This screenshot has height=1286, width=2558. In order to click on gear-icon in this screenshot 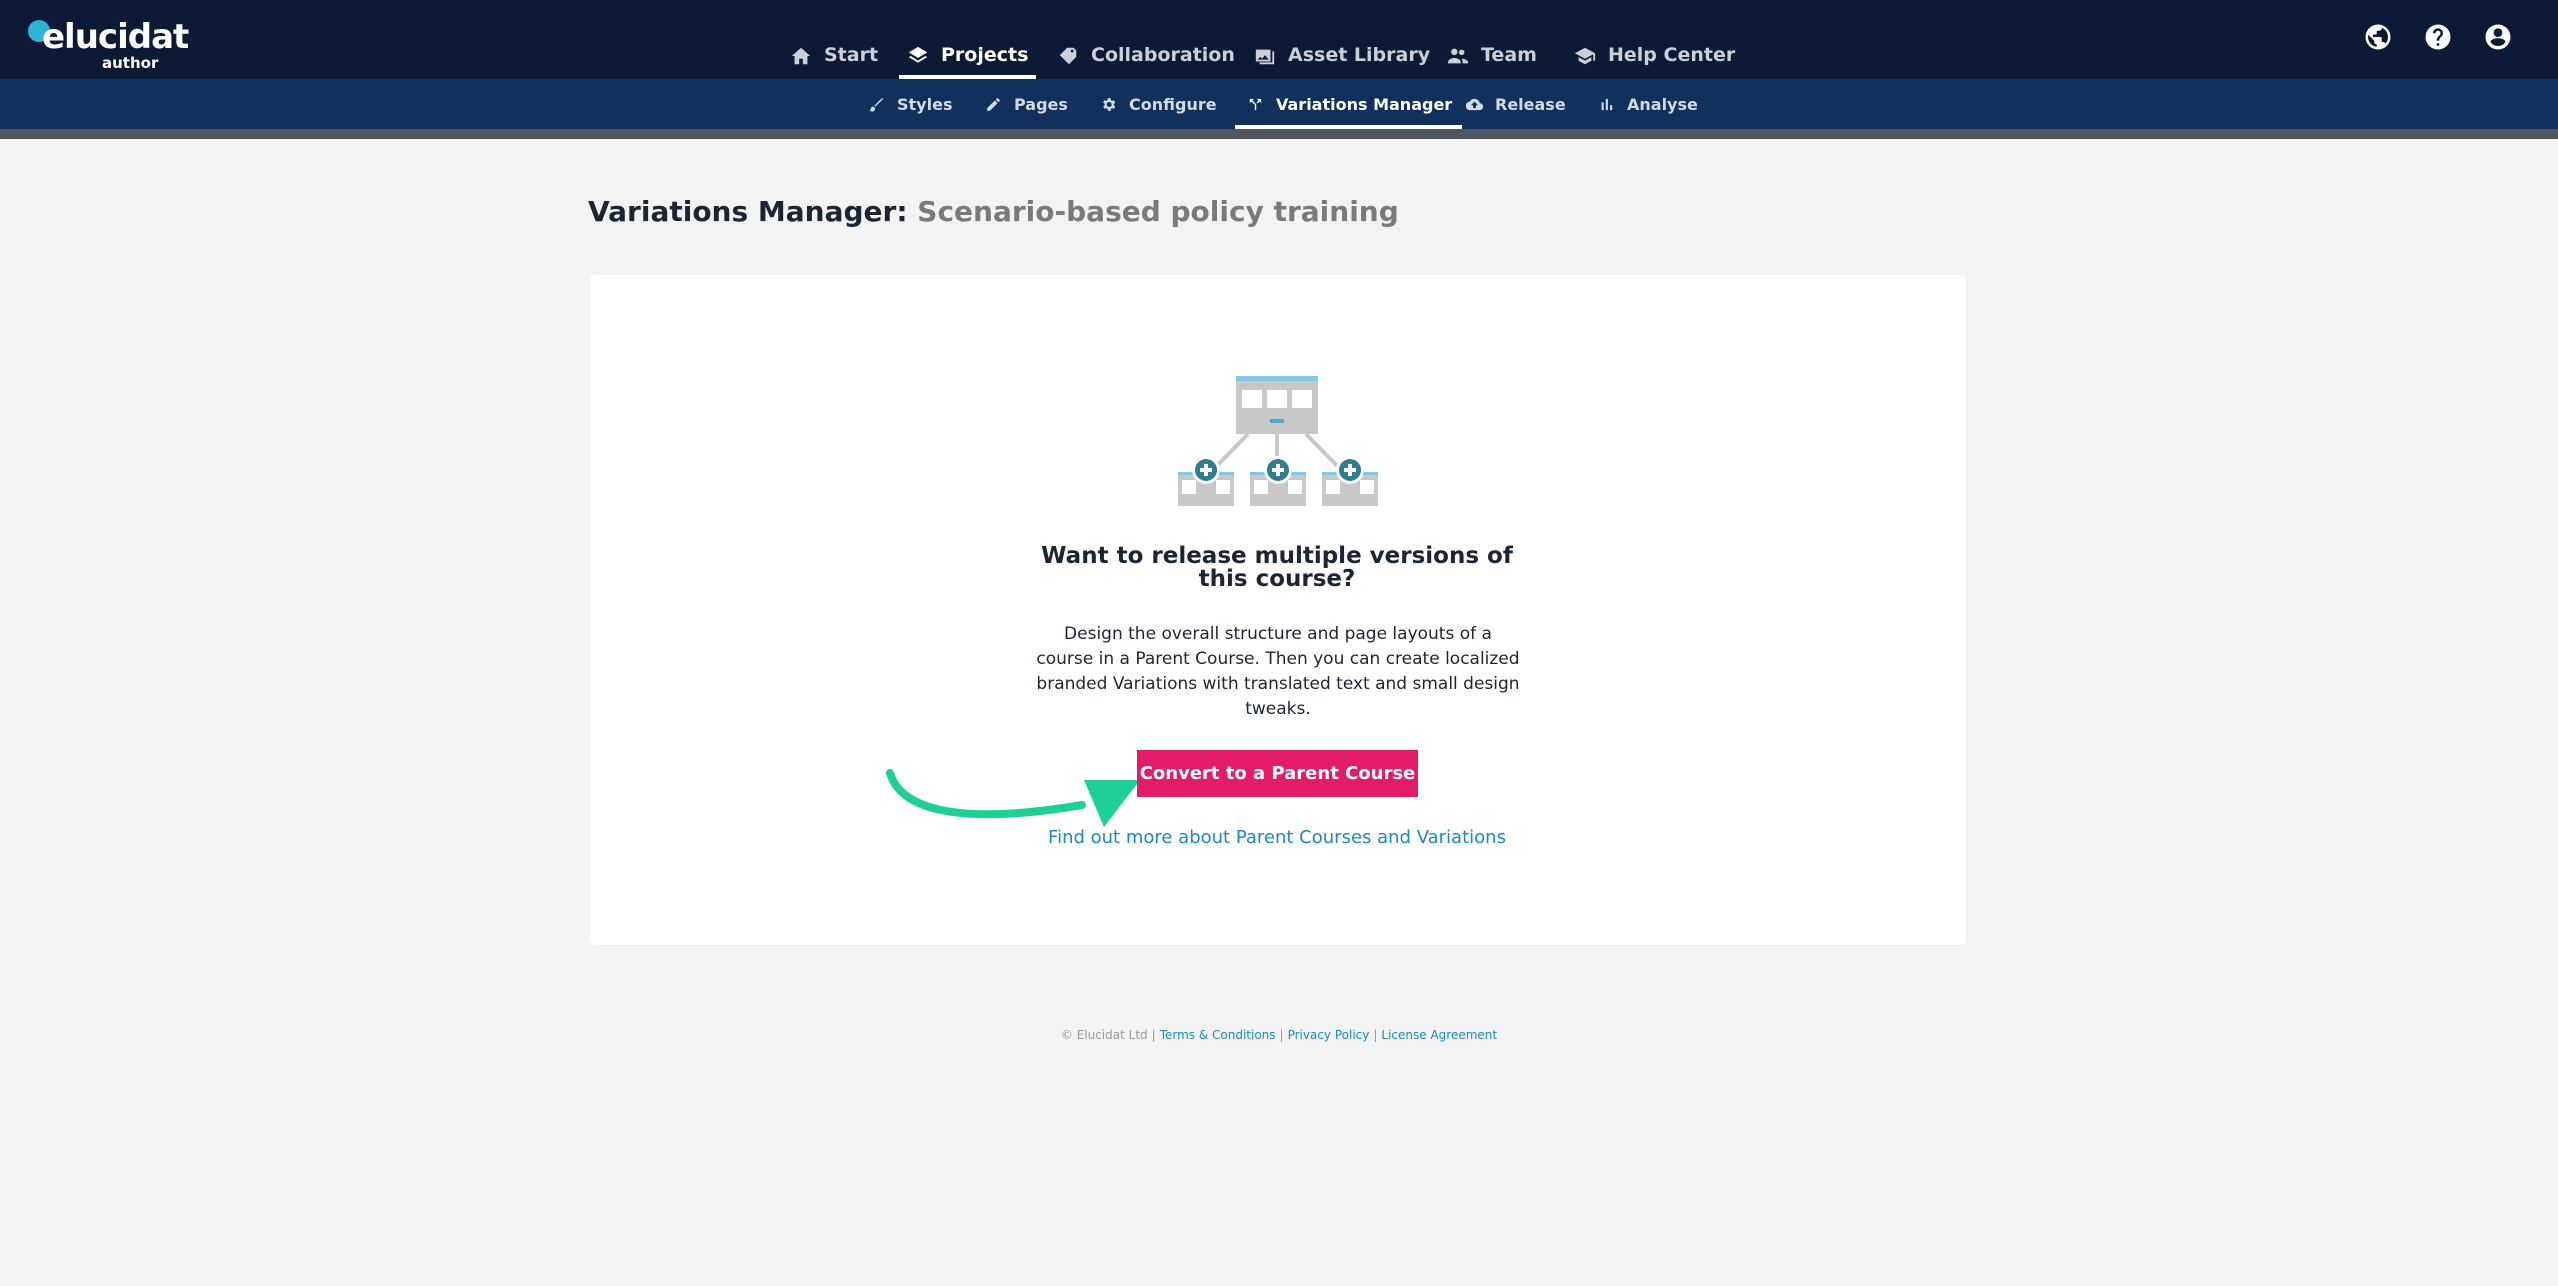, I will do `click(1109, 104)`.